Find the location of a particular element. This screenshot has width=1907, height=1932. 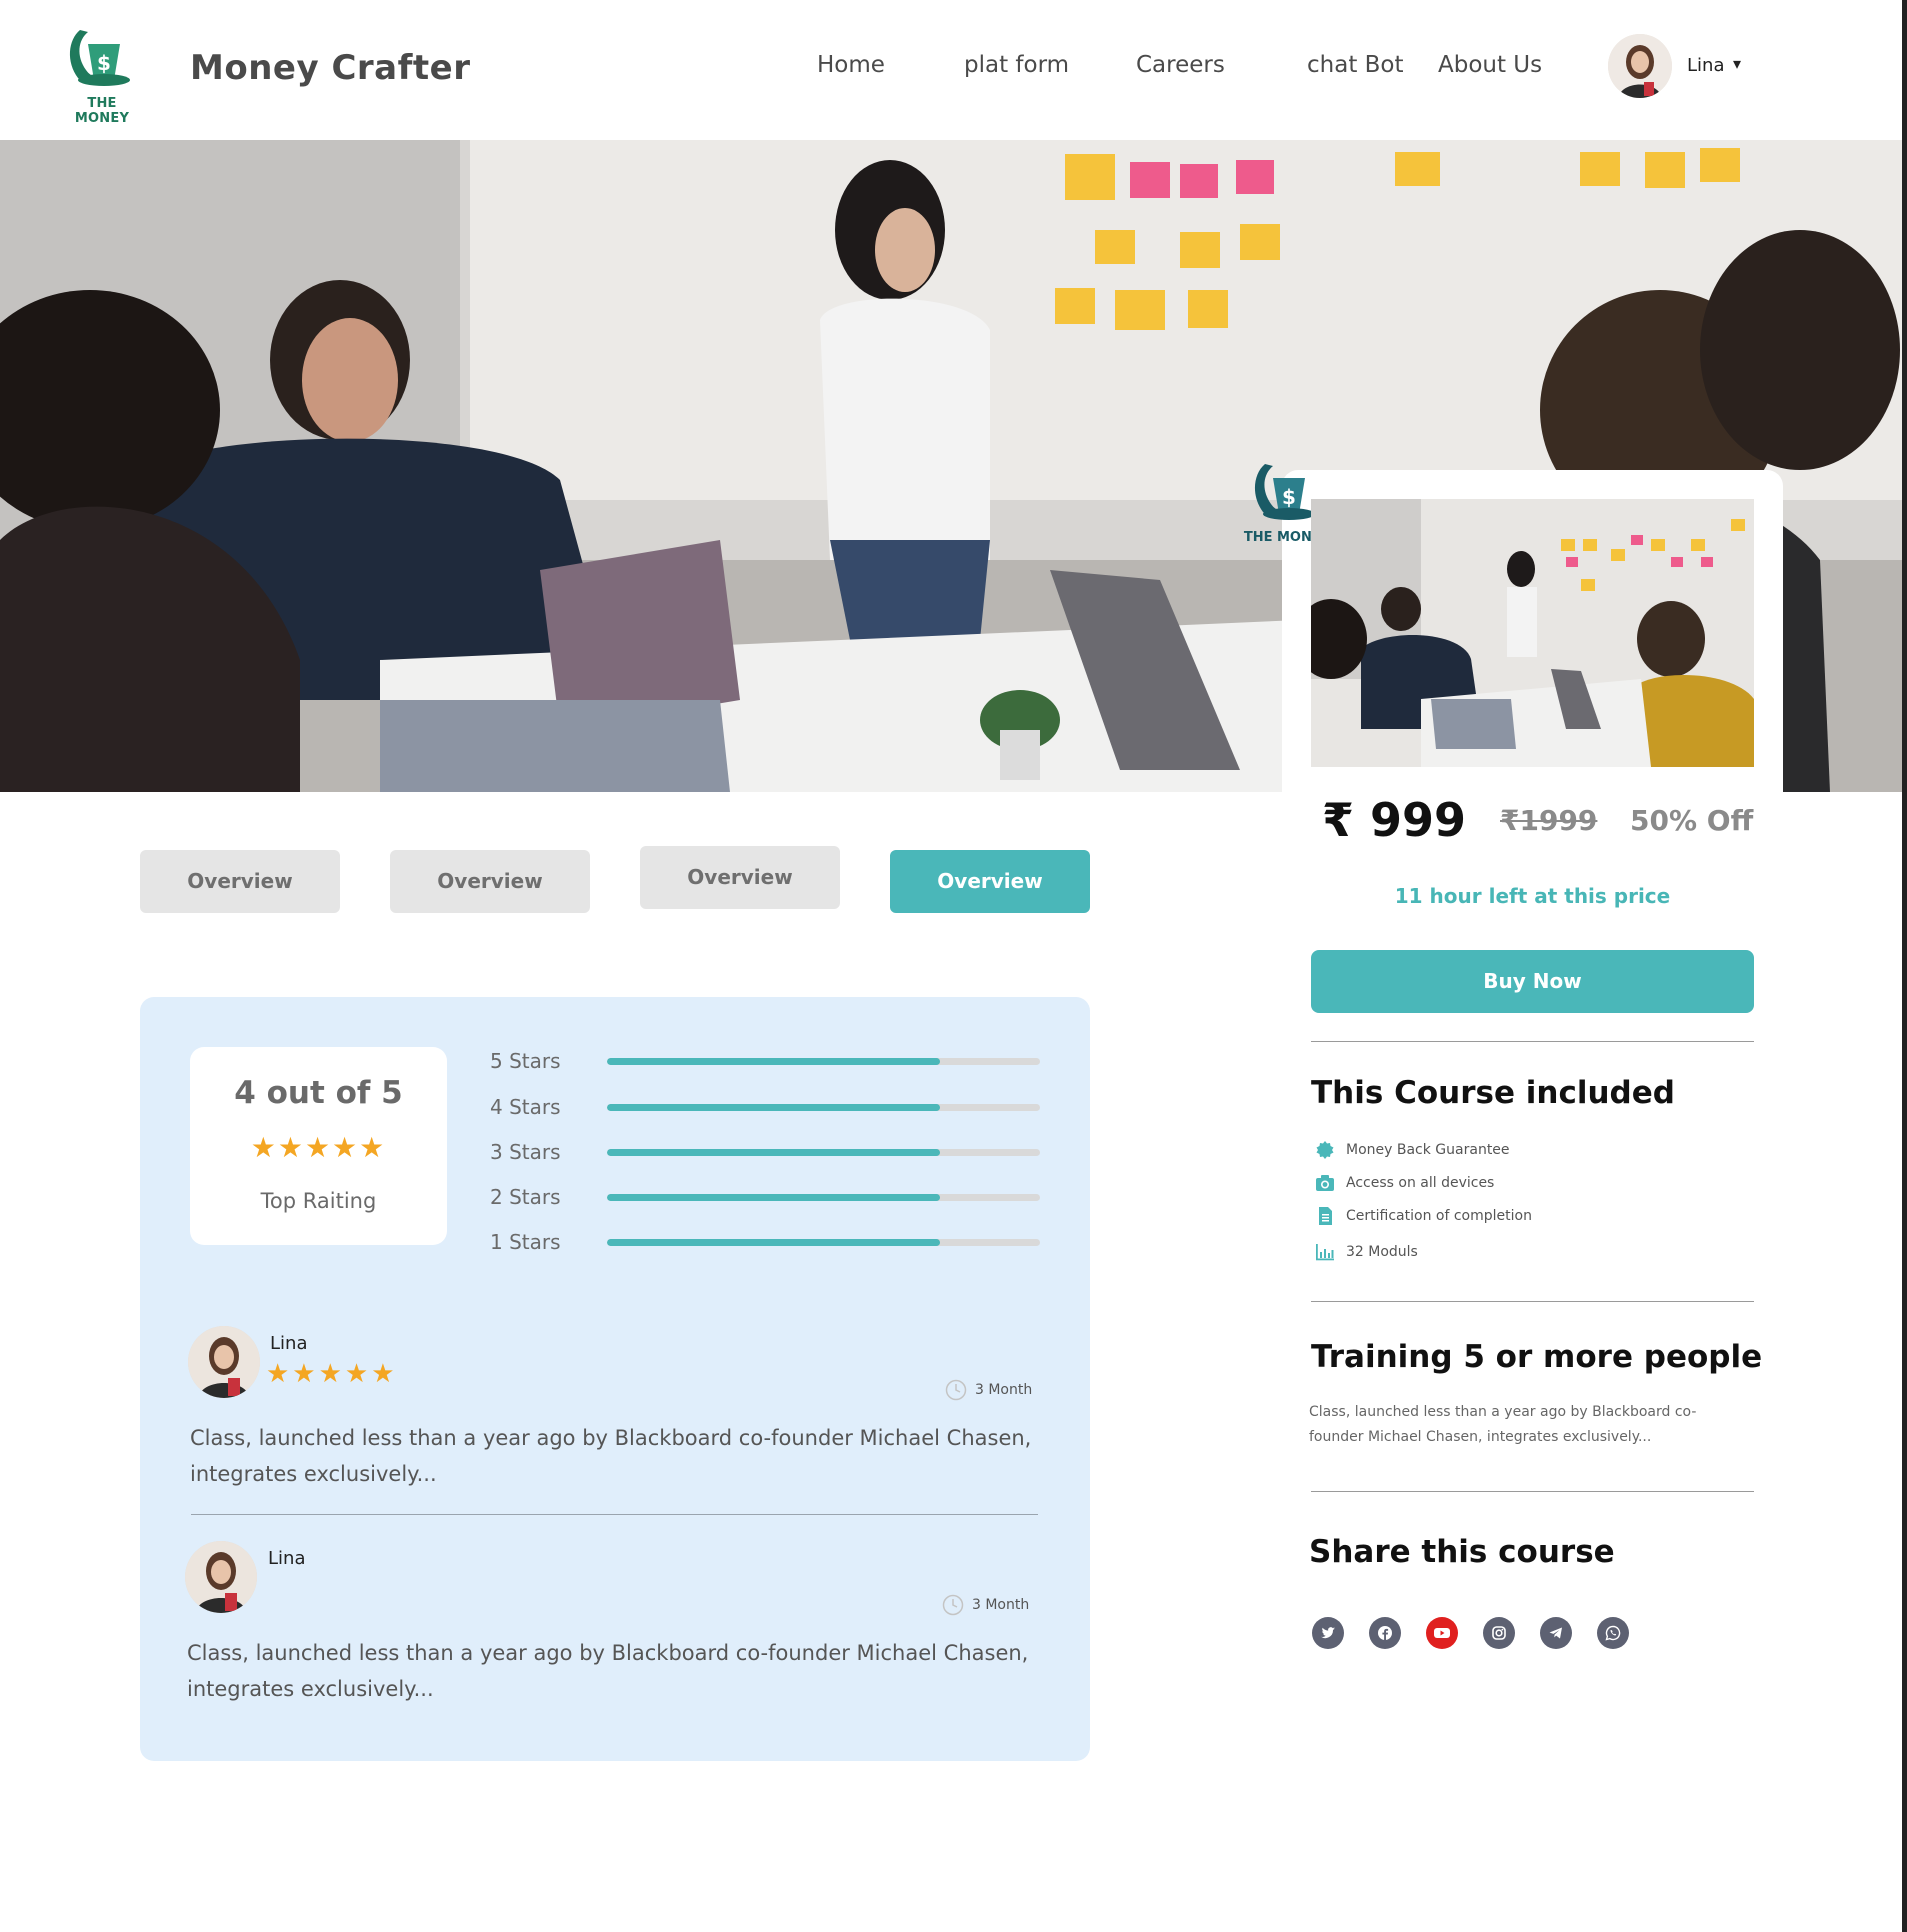

nav-about-us: About Us is located at coordinates (1490, 65).